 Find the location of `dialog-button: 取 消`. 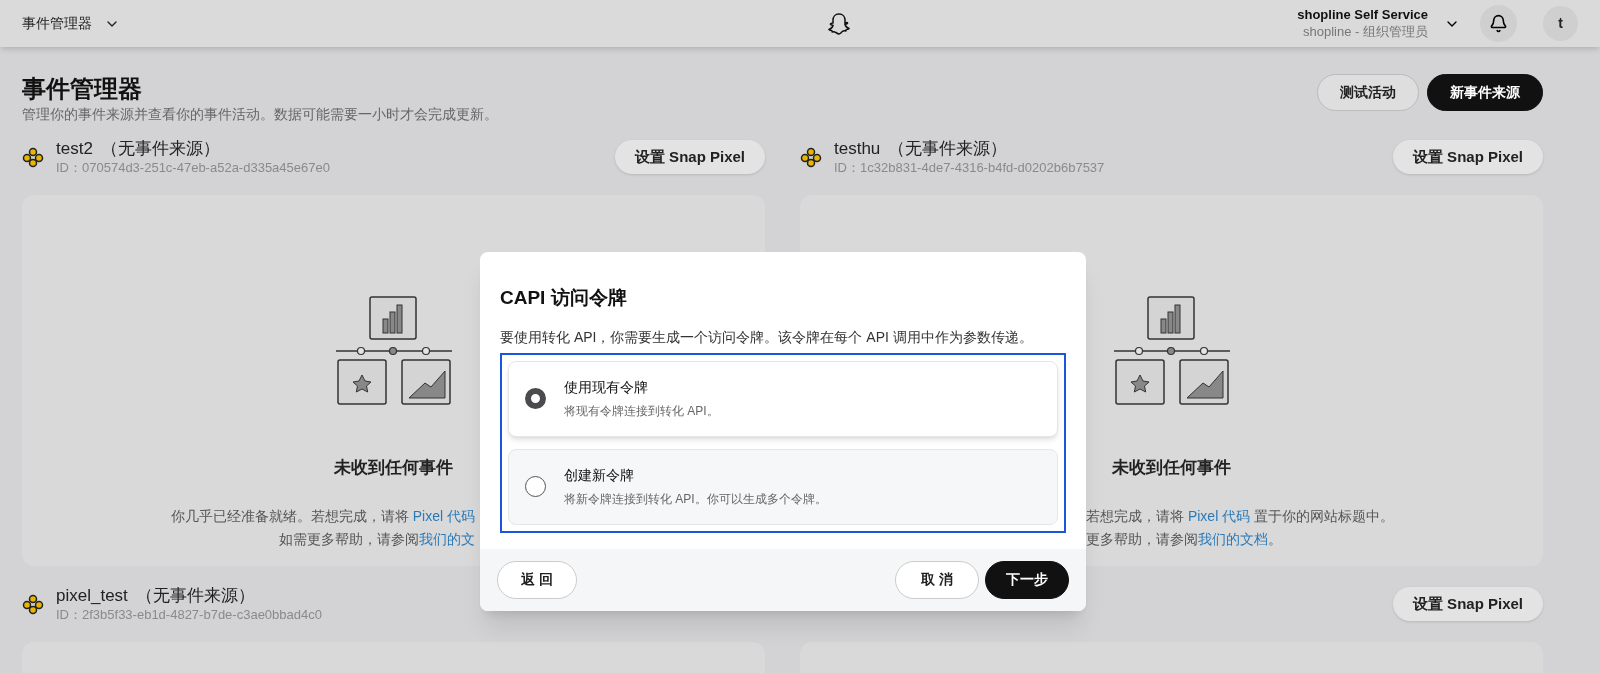

dialog-button: 取 消 is located at coordinates (937, 579).